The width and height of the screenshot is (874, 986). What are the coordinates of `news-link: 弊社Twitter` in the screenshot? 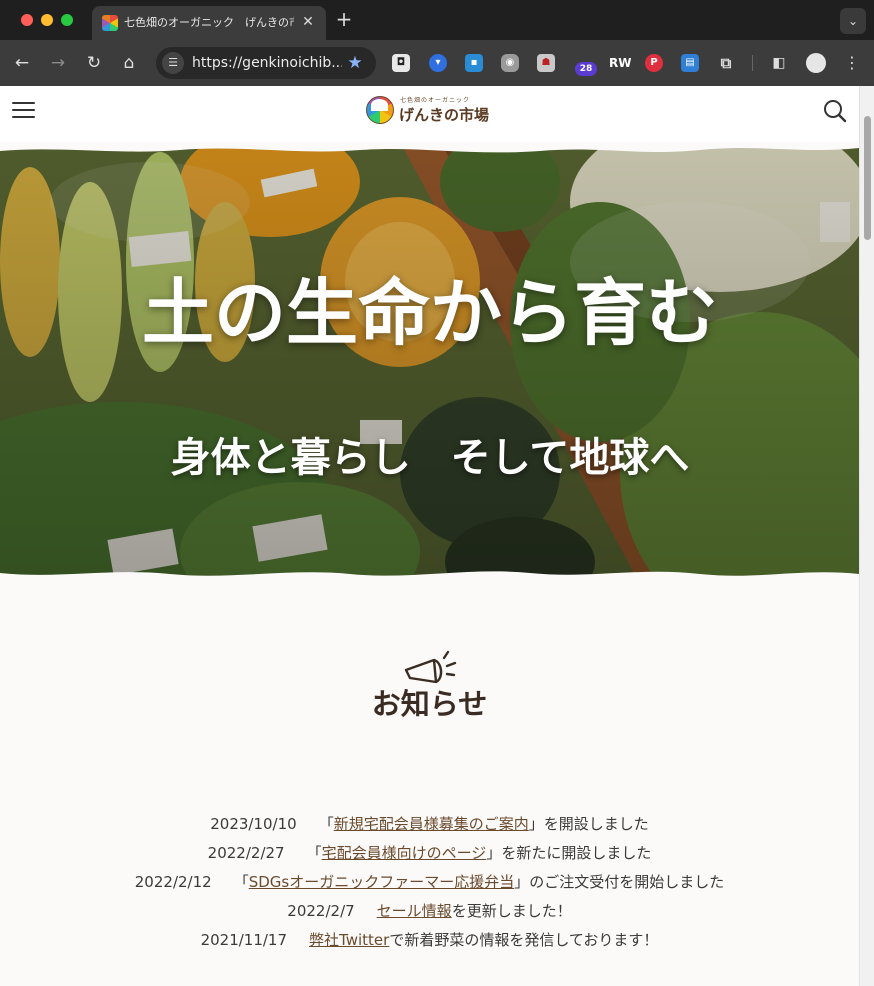 It's located at (349, 940).